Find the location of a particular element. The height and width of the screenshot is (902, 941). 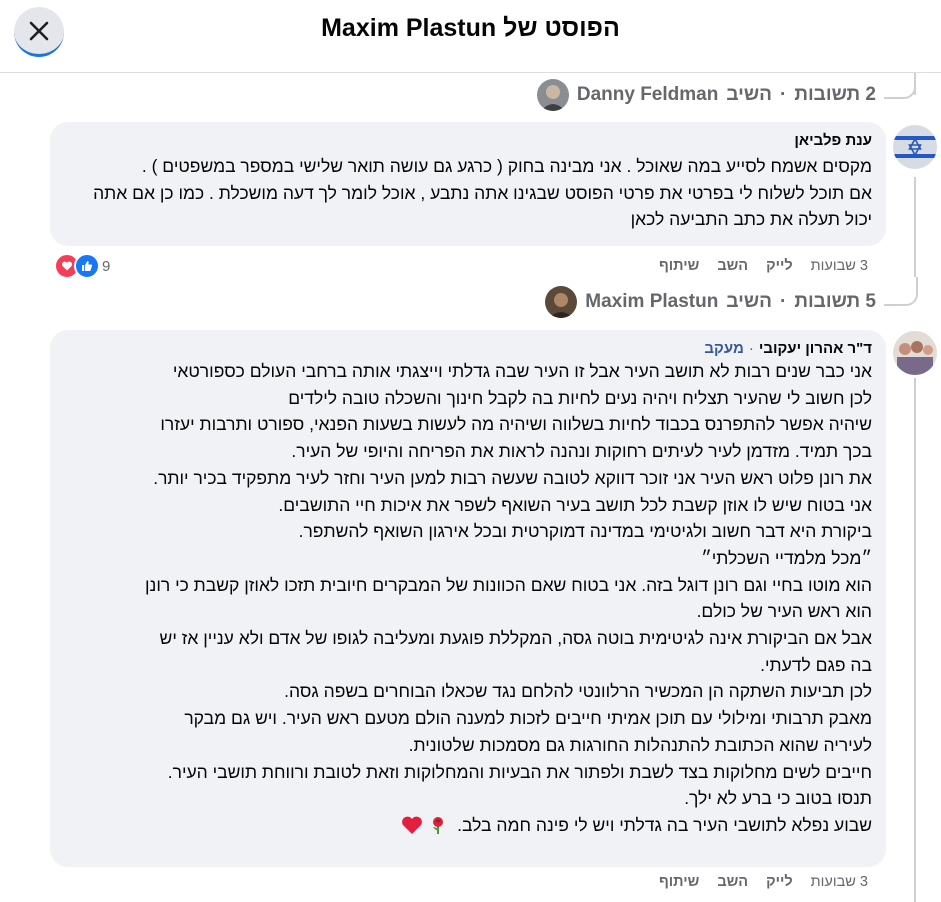

comment-line: יכול תעלה את כתב התביעה לכאן is located at coordinates (751, 219).